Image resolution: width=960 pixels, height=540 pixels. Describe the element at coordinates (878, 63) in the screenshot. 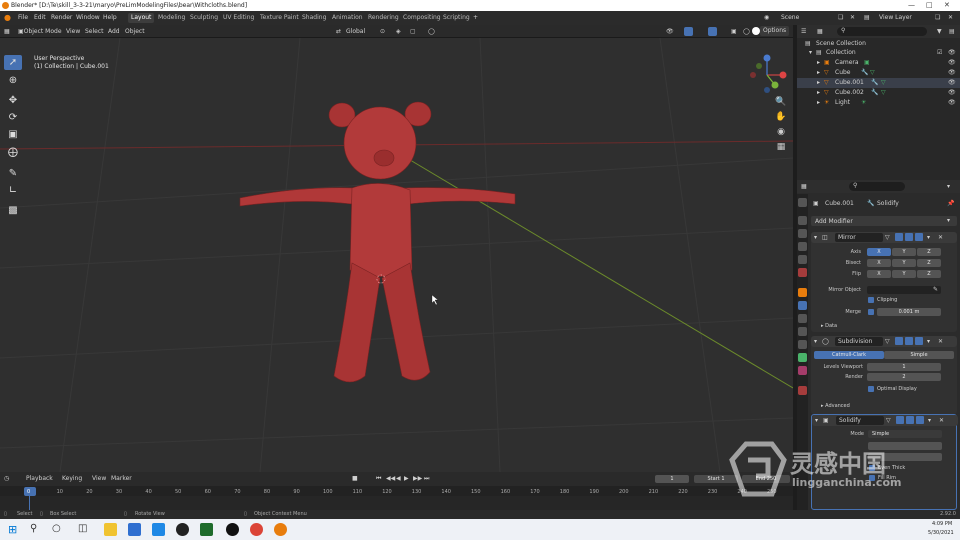

I see `outliner-row-camera: ▸ ▣ Camera ▣ 👁` at that location.